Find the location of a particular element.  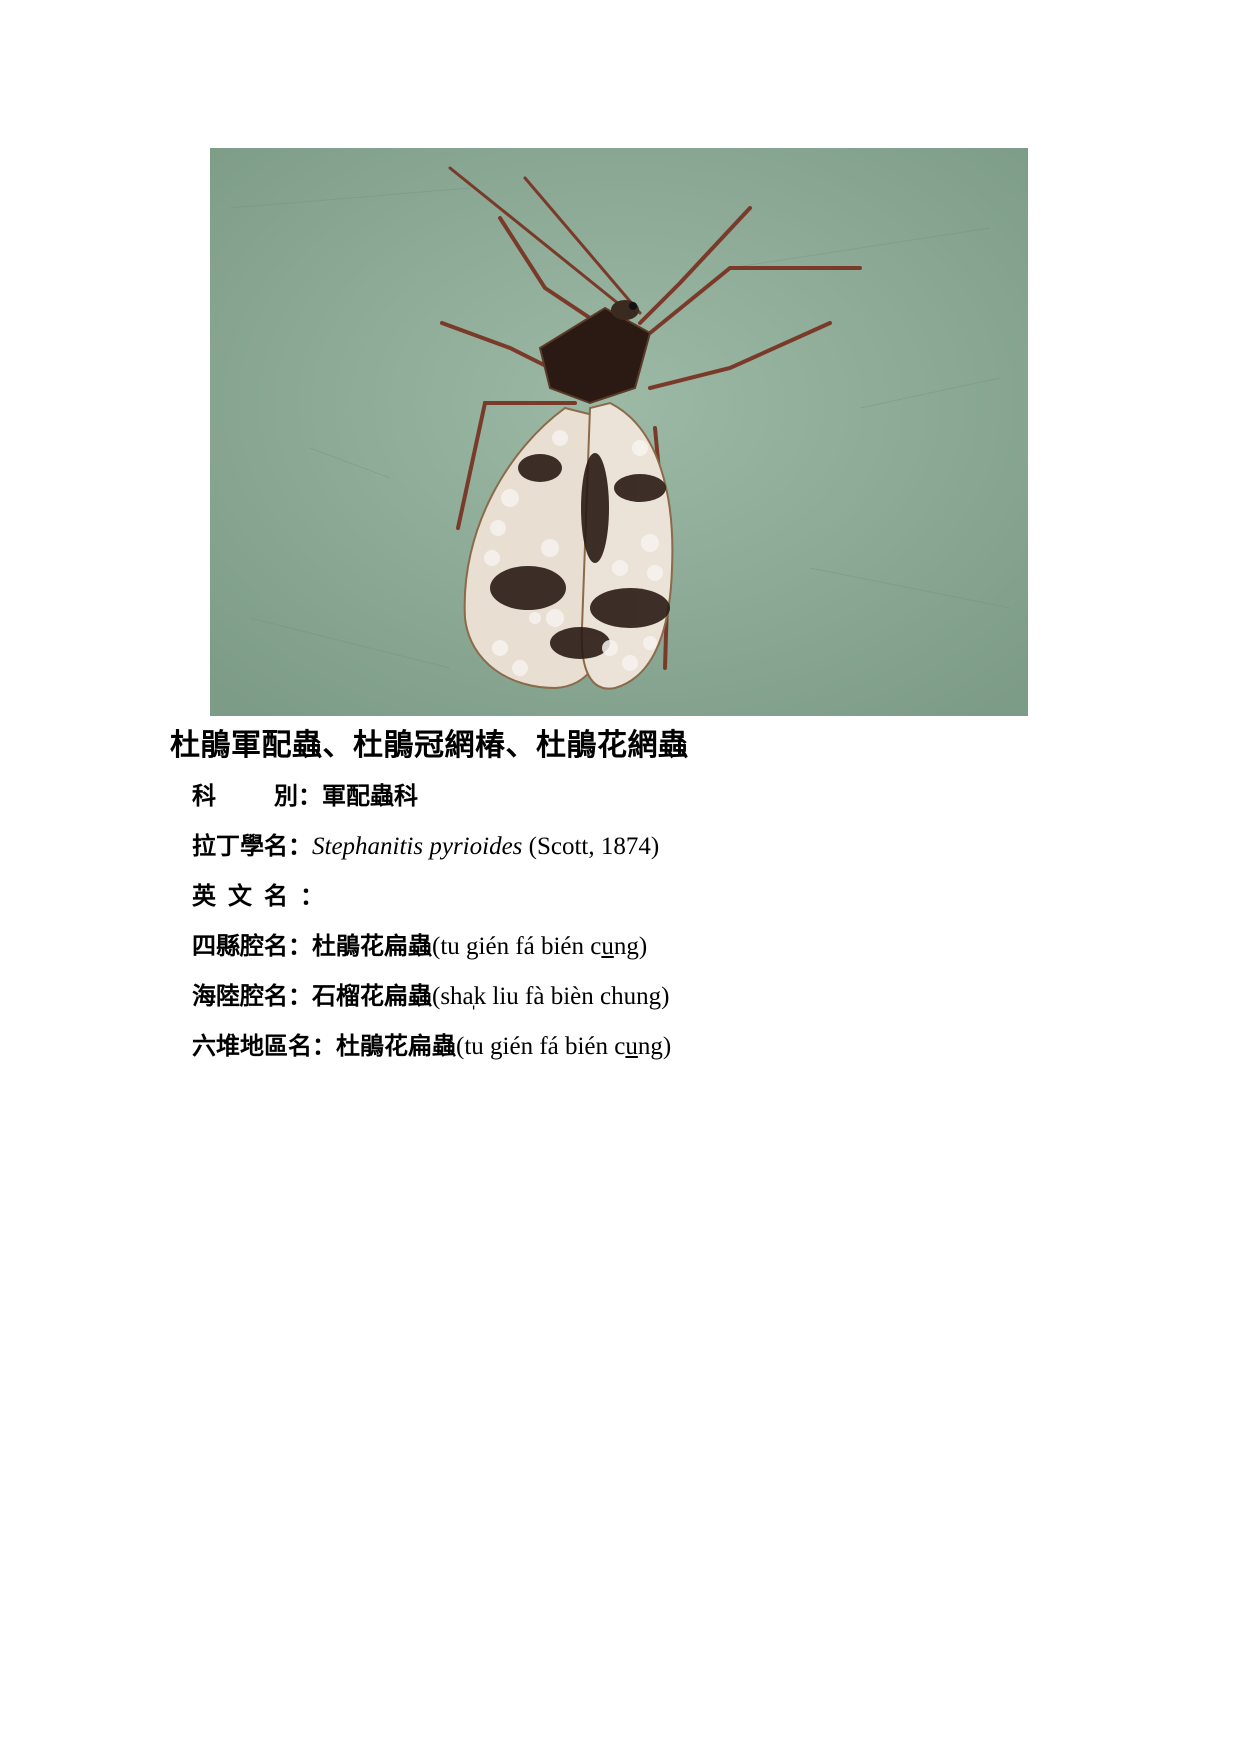

field-hailu-colon: ： is located at coordinates (300, 996).